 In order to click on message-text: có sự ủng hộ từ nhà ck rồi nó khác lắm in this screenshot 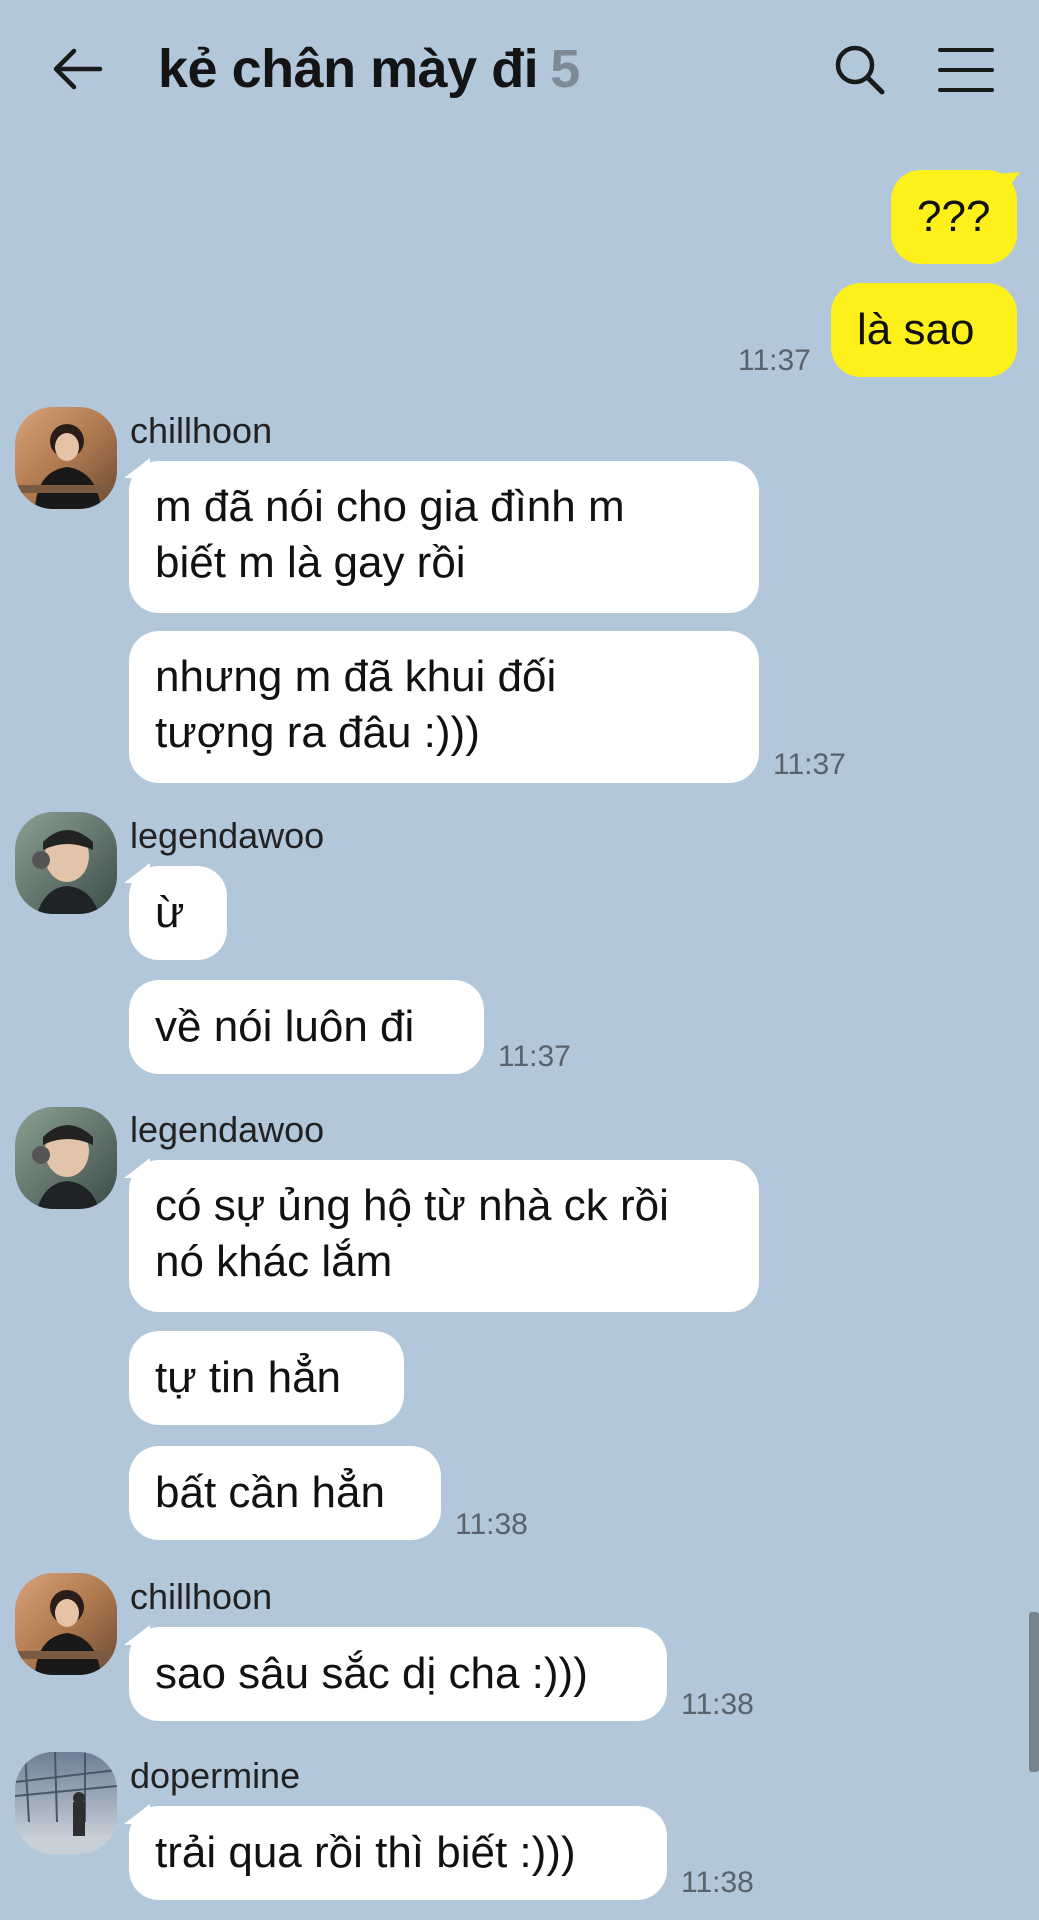, I will do `click(412, 1234)`.